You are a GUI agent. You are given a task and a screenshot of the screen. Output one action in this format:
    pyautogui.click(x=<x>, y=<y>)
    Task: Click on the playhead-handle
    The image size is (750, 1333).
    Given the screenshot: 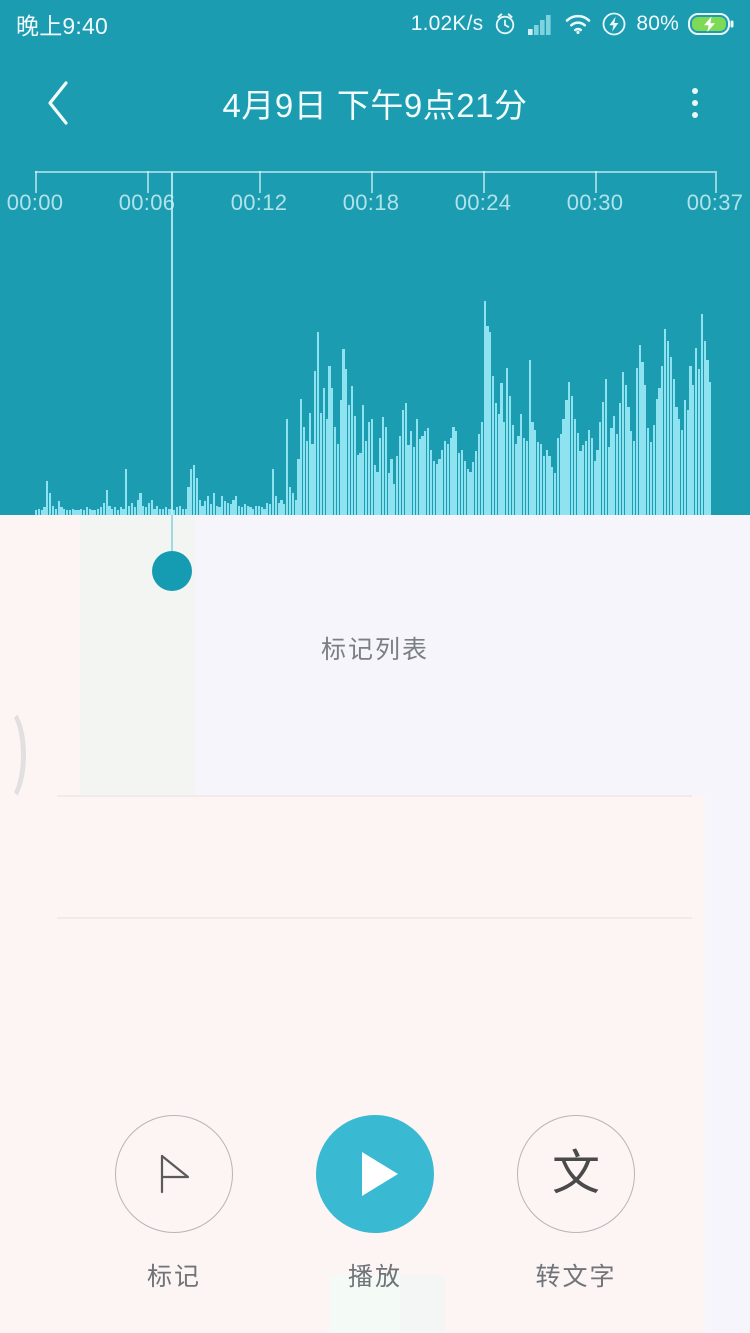 What is the action you would take?
    pyautogui.click(x=172, y=571)
    